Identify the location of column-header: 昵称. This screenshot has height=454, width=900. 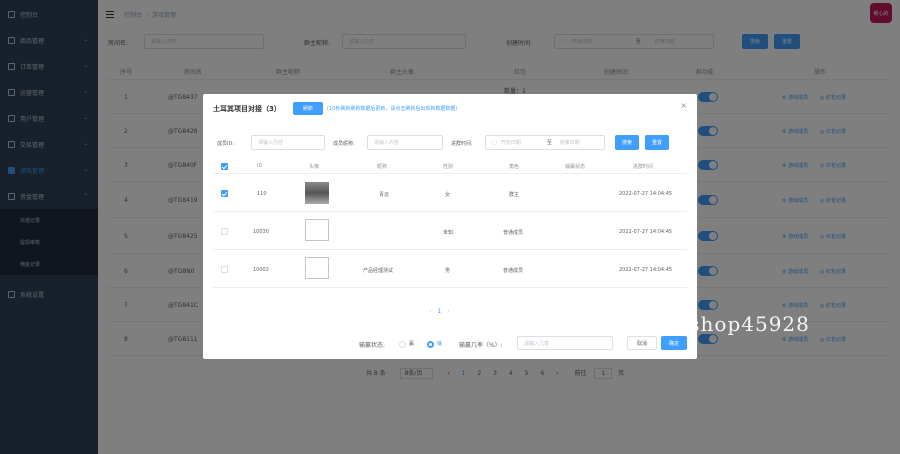
(382, 167).